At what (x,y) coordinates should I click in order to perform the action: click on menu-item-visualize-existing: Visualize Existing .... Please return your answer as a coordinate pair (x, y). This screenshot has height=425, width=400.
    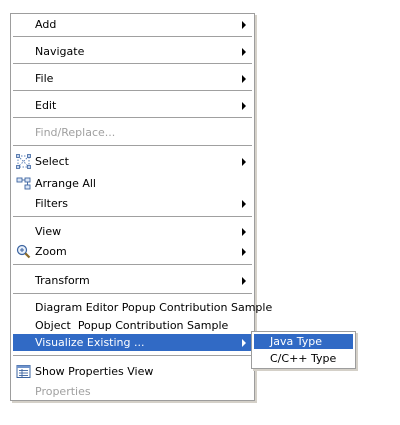
    Looking at the image, I should click on (132, 342).